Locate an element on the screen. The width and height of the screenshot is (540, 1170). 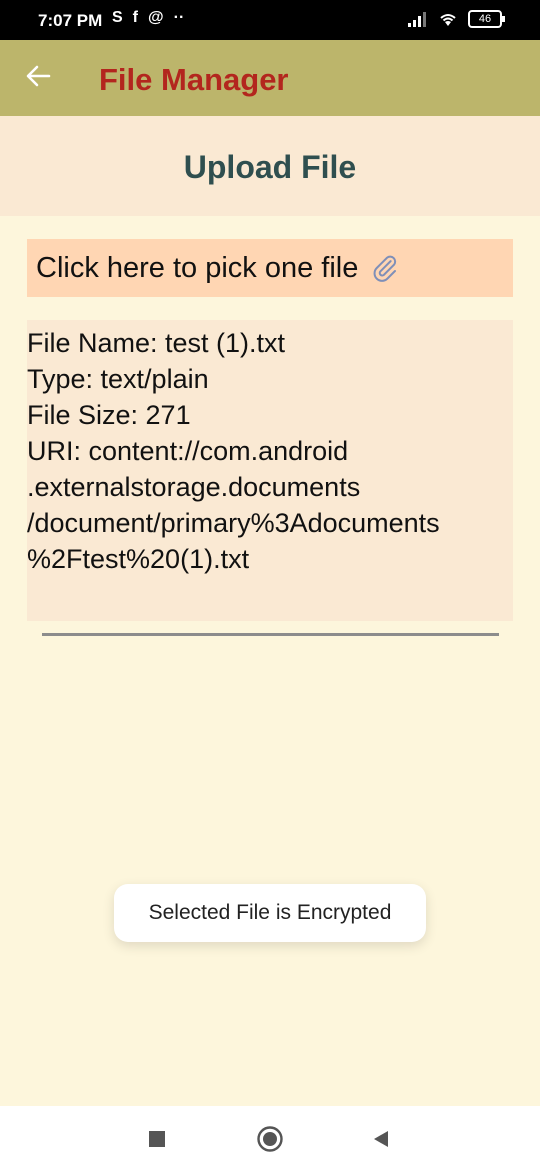
notification-icon: S is located at coordinates (117, 17).